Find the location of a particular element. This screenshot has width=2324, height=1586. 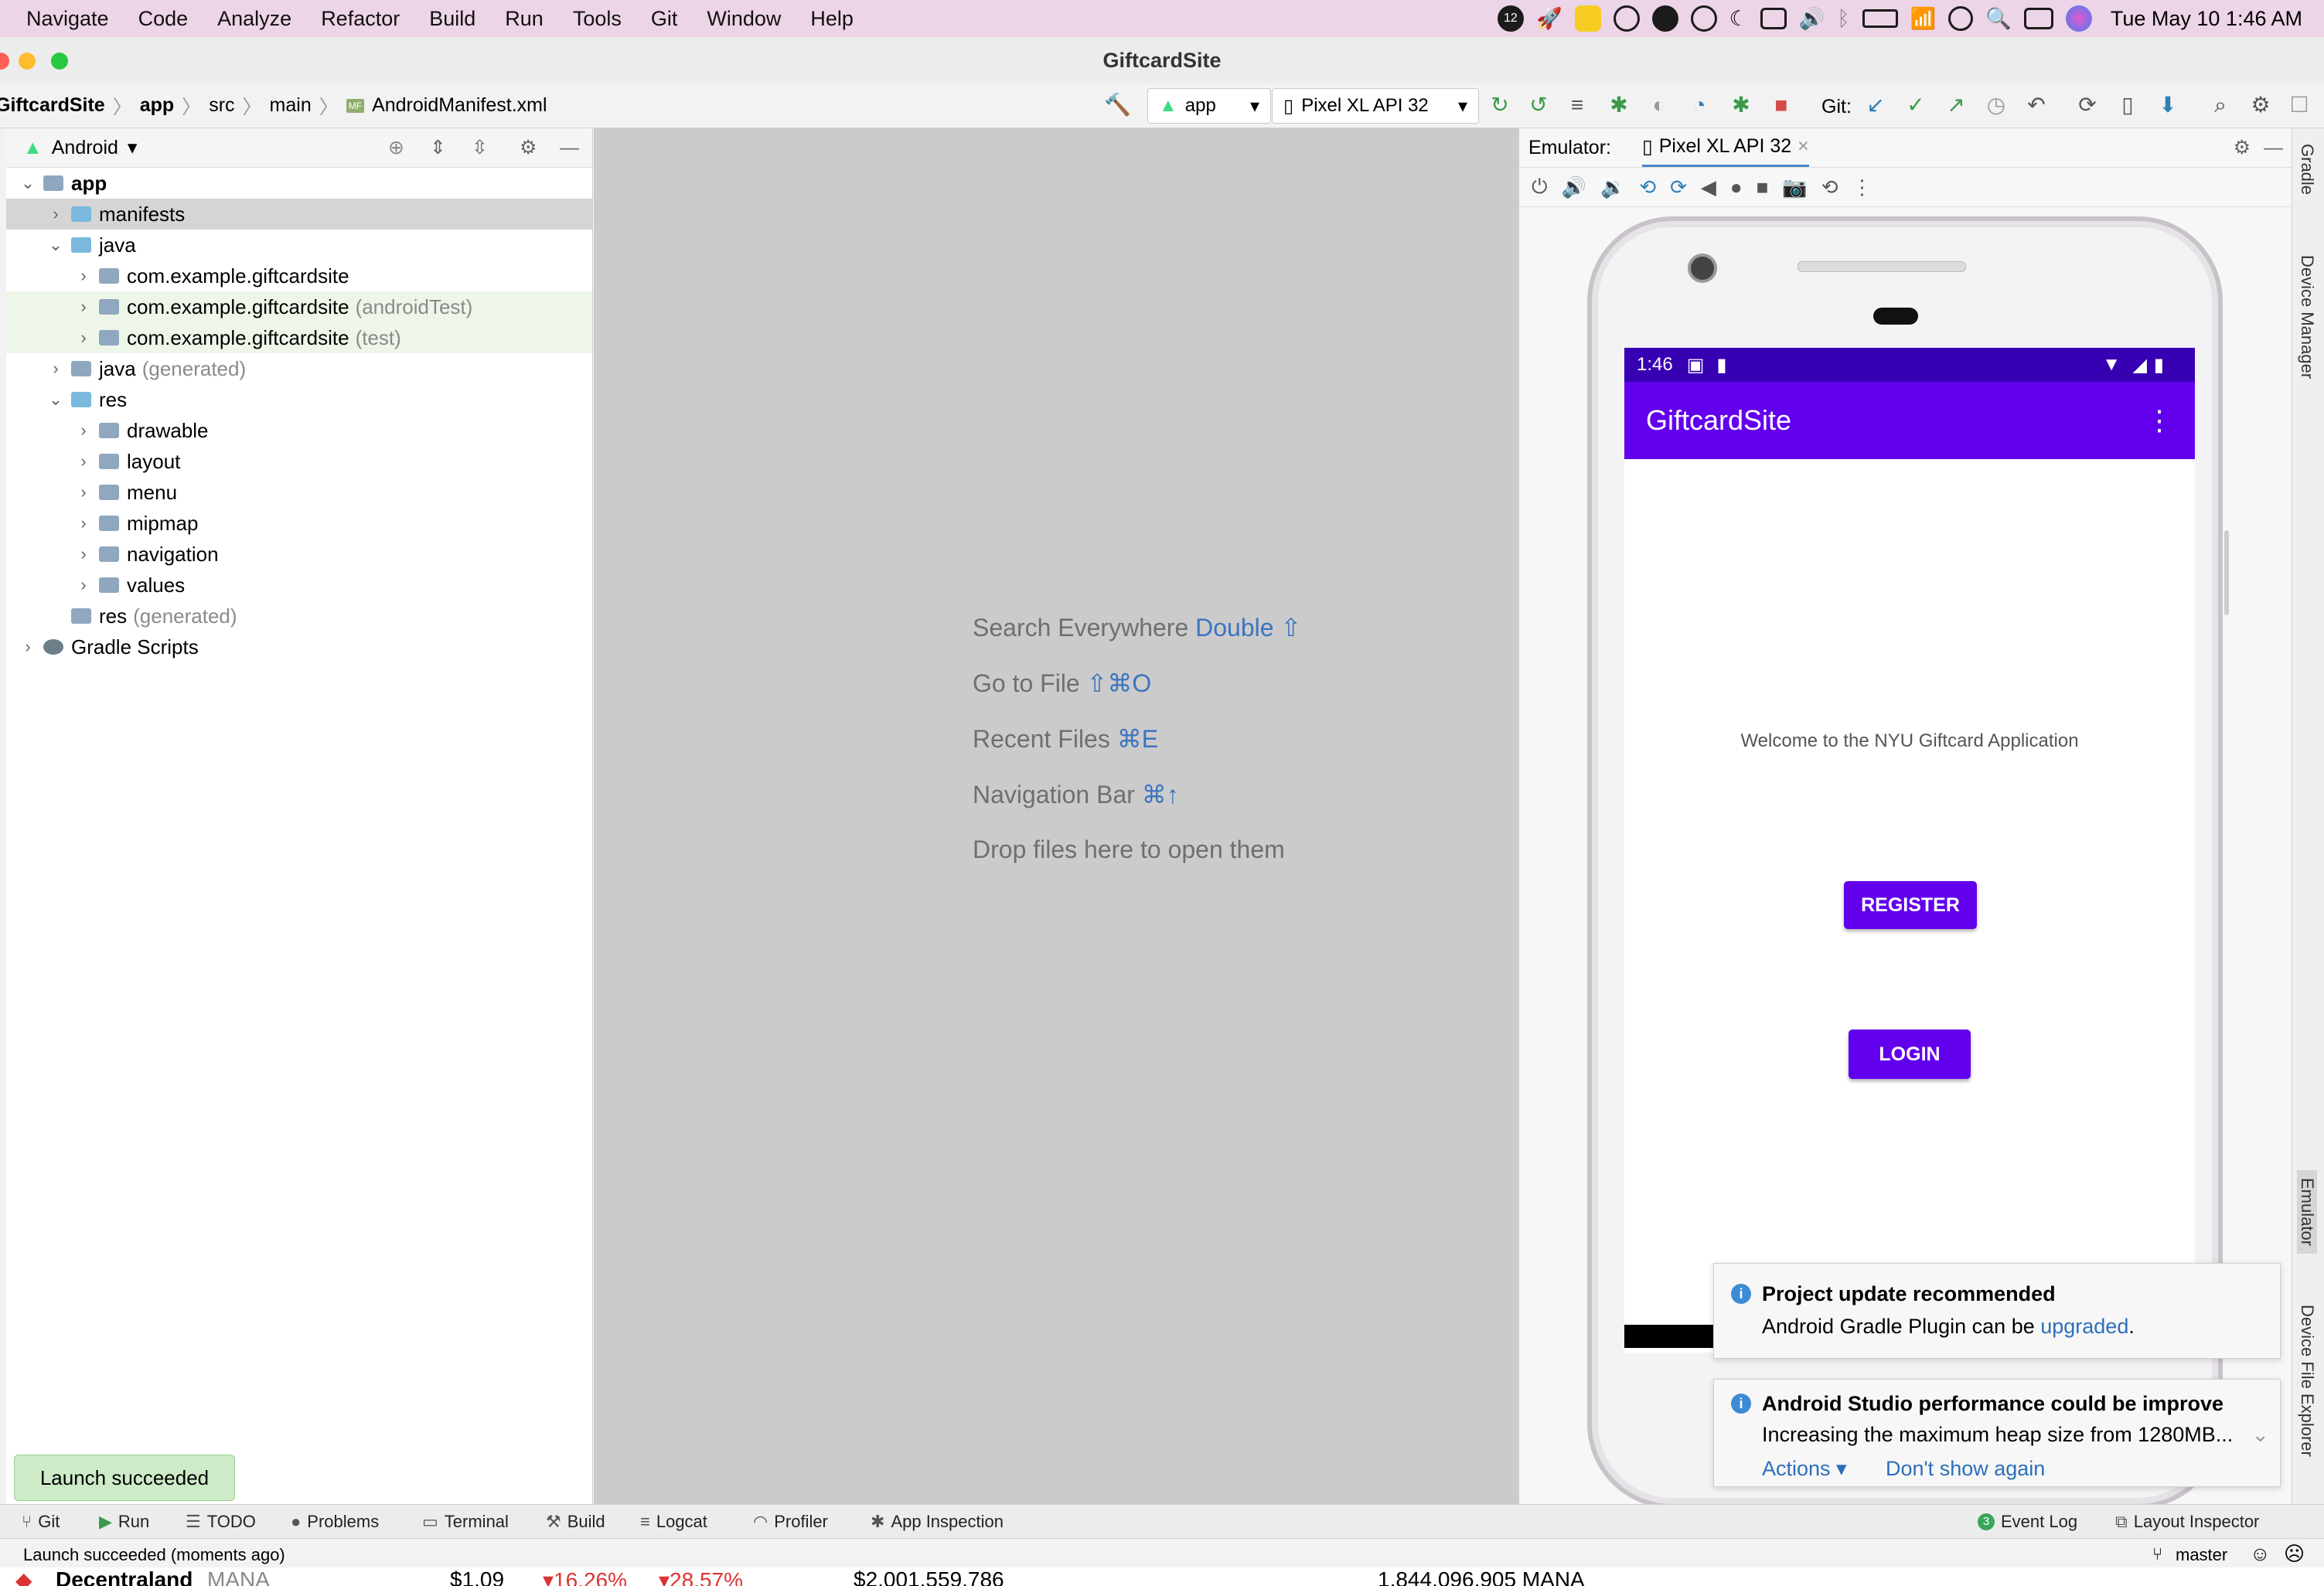

device-tab: ▯ Pixel XL API 32 × is located at coordinates (1725, 148).